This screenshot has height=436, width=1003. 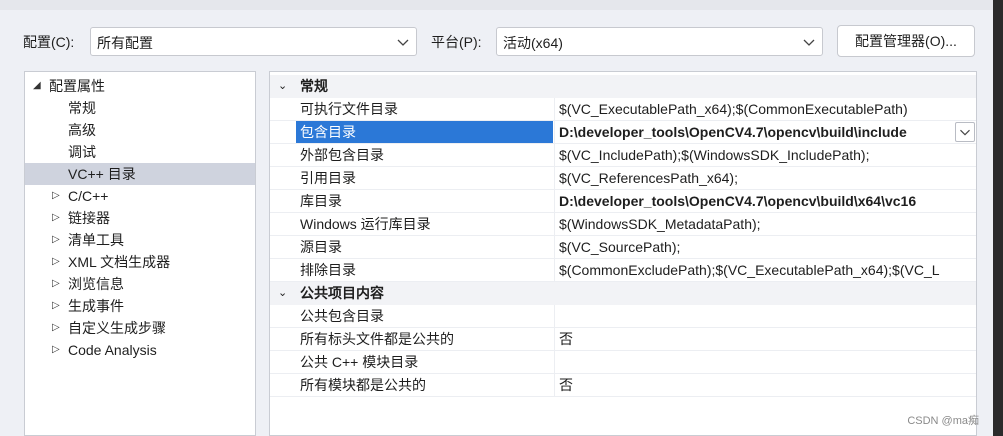 I want to click on property-name: 外部包含目录, so click(x=342, y=155).